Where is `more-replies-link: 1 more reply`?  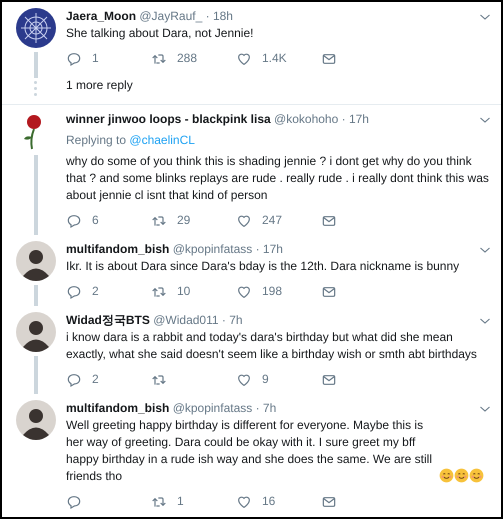 more-replies-link: 1 more reply is located at coordinates (99, 84).